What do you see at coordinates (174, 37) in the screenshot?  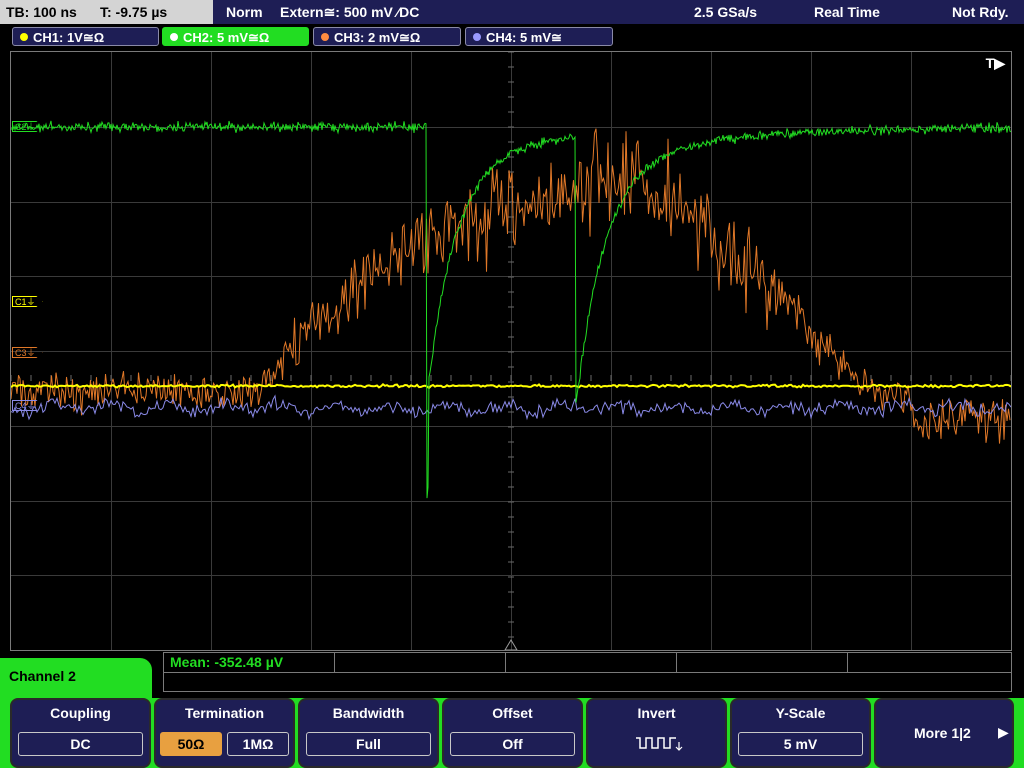 I see `ch2-dot-icon` at bounding box center [174, 37].